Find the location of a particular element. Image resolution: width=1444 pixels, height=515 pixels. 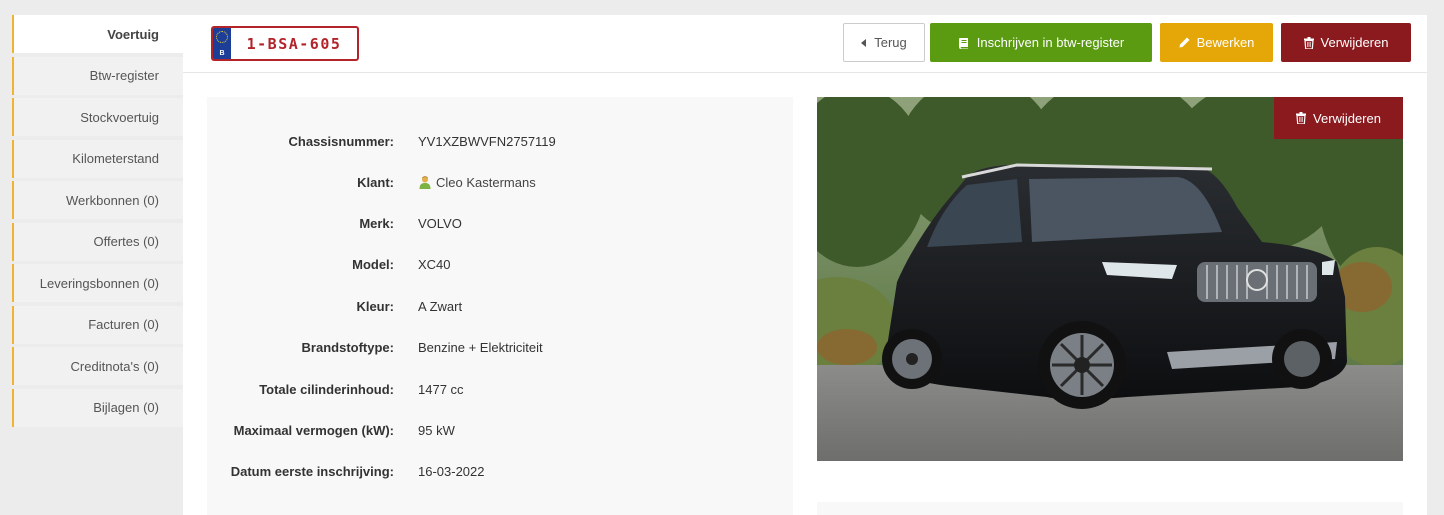

sidebar-item-offertes: Offertes (0) is located at coordinates (97, 241).